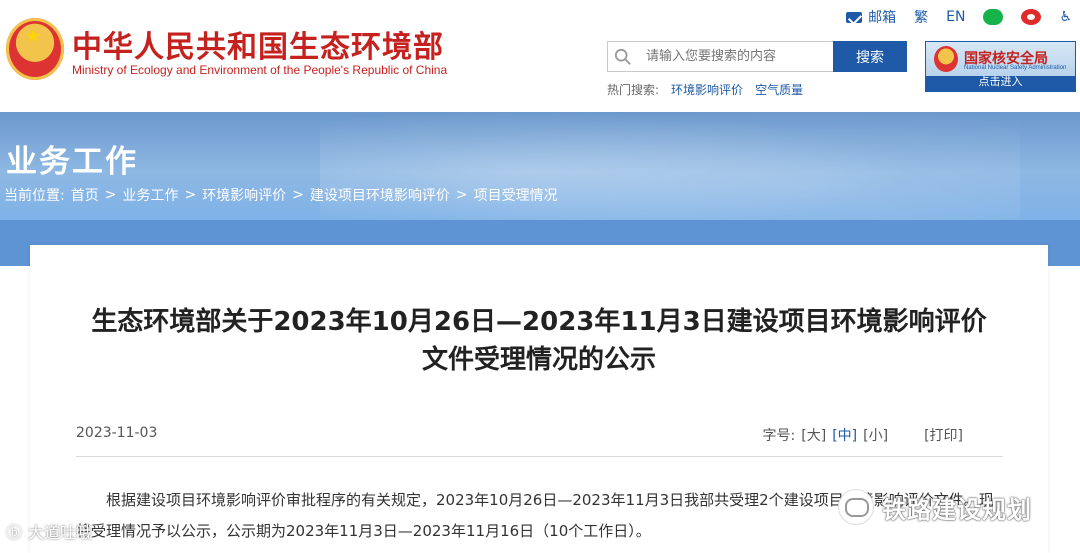  I want to click on national-emblem-icon, so click(35, 49).